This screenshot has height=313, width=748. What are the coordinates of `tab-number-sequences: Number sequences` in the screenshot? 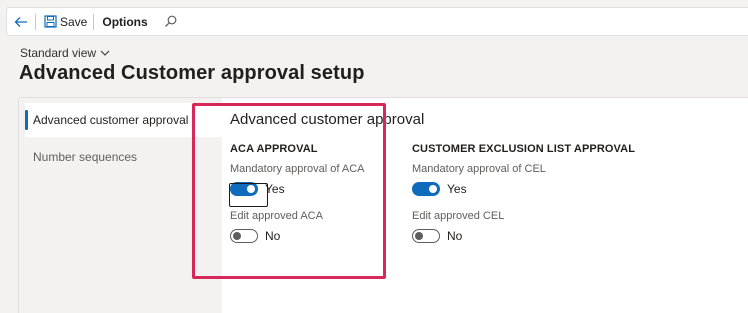 It's located at (123, 157).